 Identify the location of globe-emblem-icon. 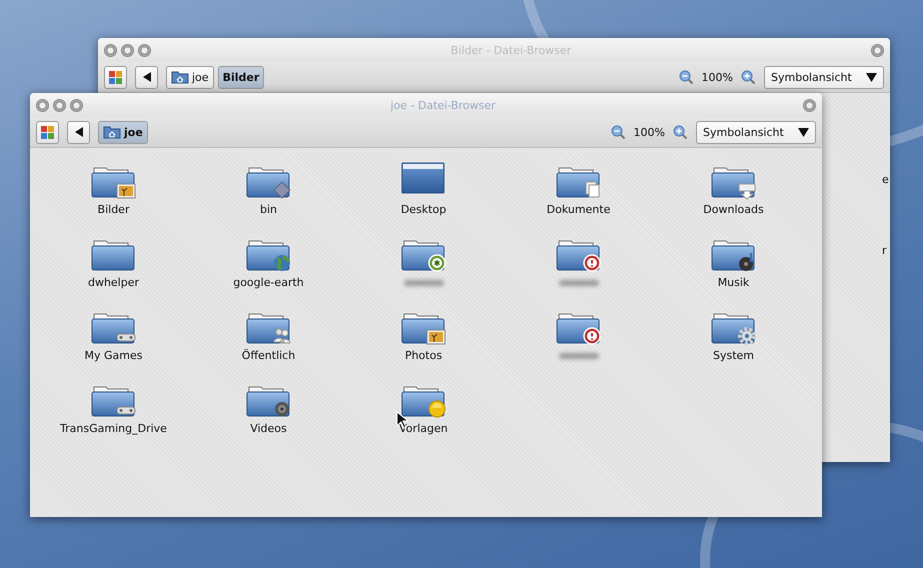
(282, 262).